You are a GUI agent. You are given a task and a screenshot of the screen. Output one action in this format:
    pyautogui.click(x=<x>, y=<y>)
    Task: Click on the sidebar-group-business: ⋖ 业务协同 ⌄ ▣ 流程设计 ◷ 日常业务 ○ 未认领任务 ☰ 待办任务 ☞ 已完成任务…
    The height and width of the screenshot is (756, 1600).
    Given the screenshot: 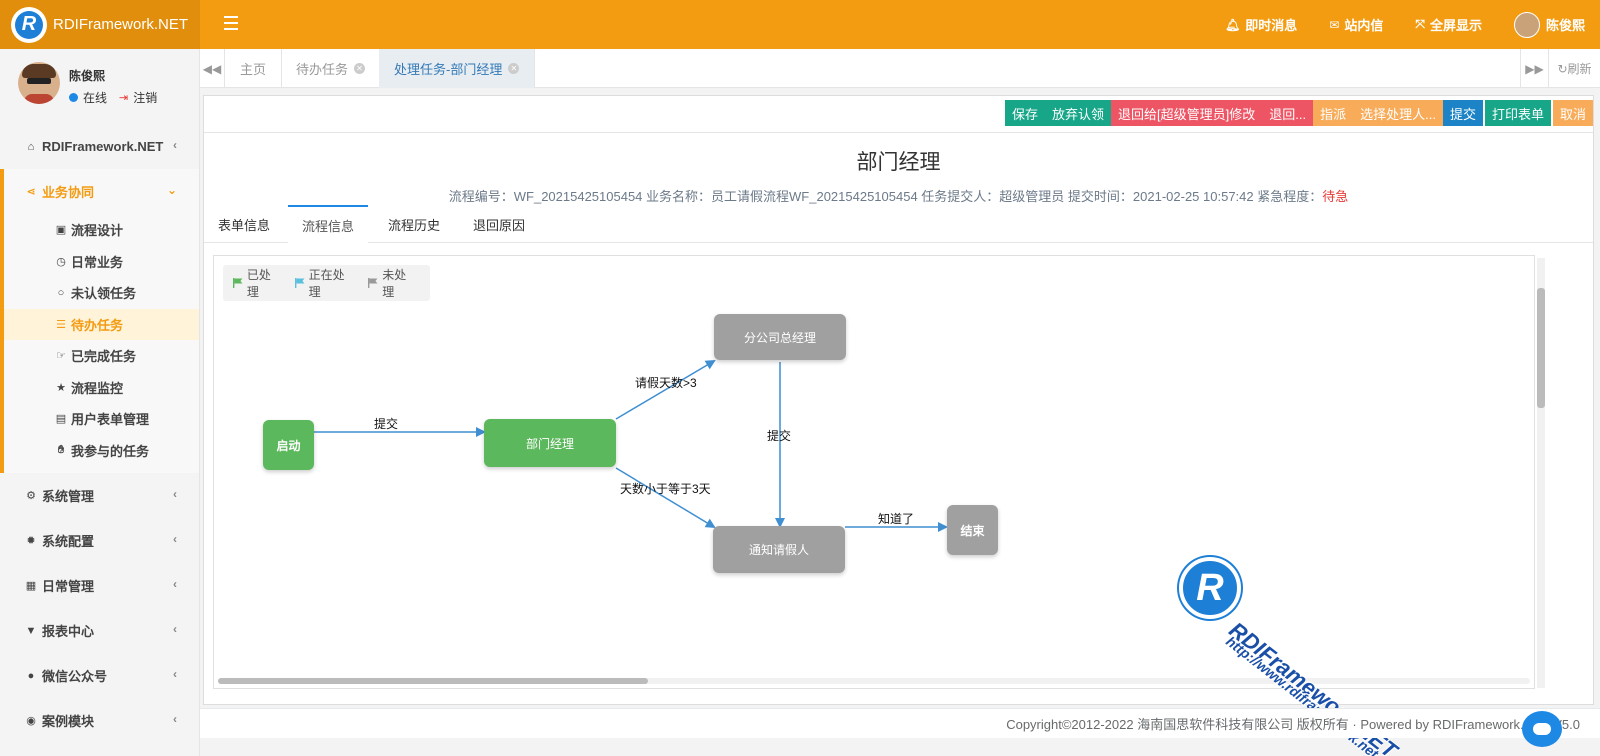 What is the action you would take?
    pyautogui.click(x=99, y=321)
    